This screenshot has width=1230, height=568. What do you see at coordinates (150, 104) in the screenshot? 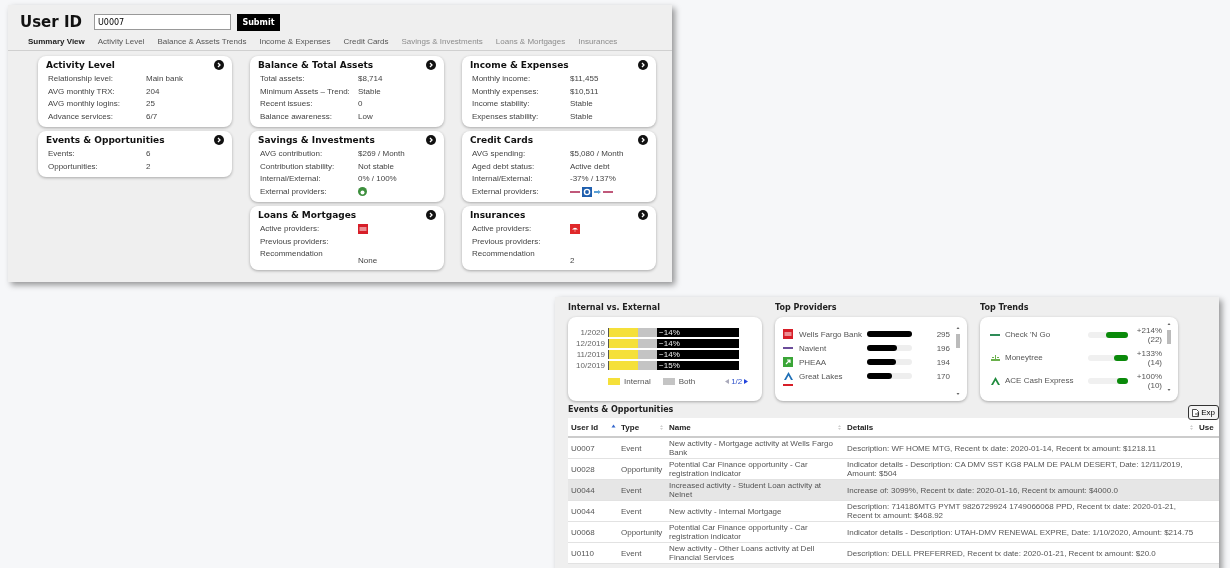
I see `field-value: 25` at bounding box center [150, 104].